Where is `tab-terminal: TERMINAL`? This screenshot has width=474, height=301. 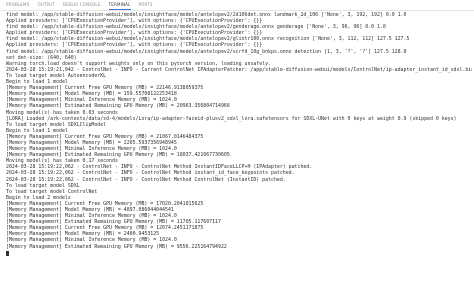 tab-terminal: TERMINAL is located at coordinates (119, 5).